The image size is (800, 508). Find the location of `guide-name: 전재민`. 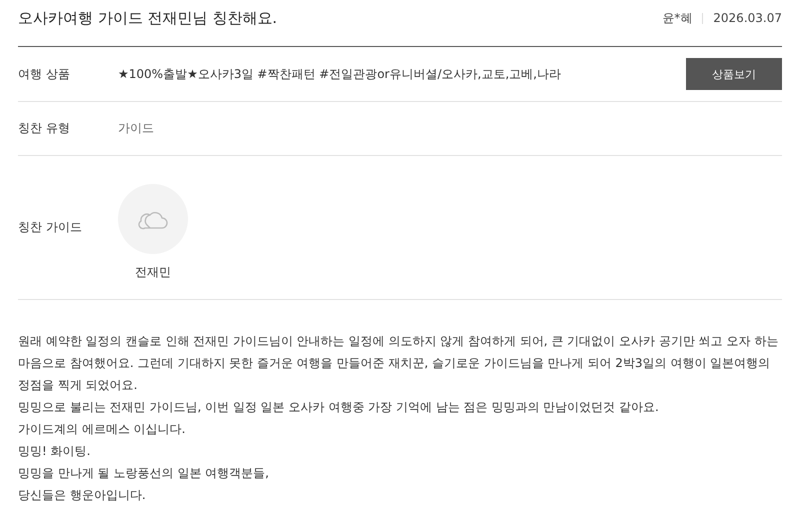

guide-name: 전재민 is located at coordinates (153, 272).